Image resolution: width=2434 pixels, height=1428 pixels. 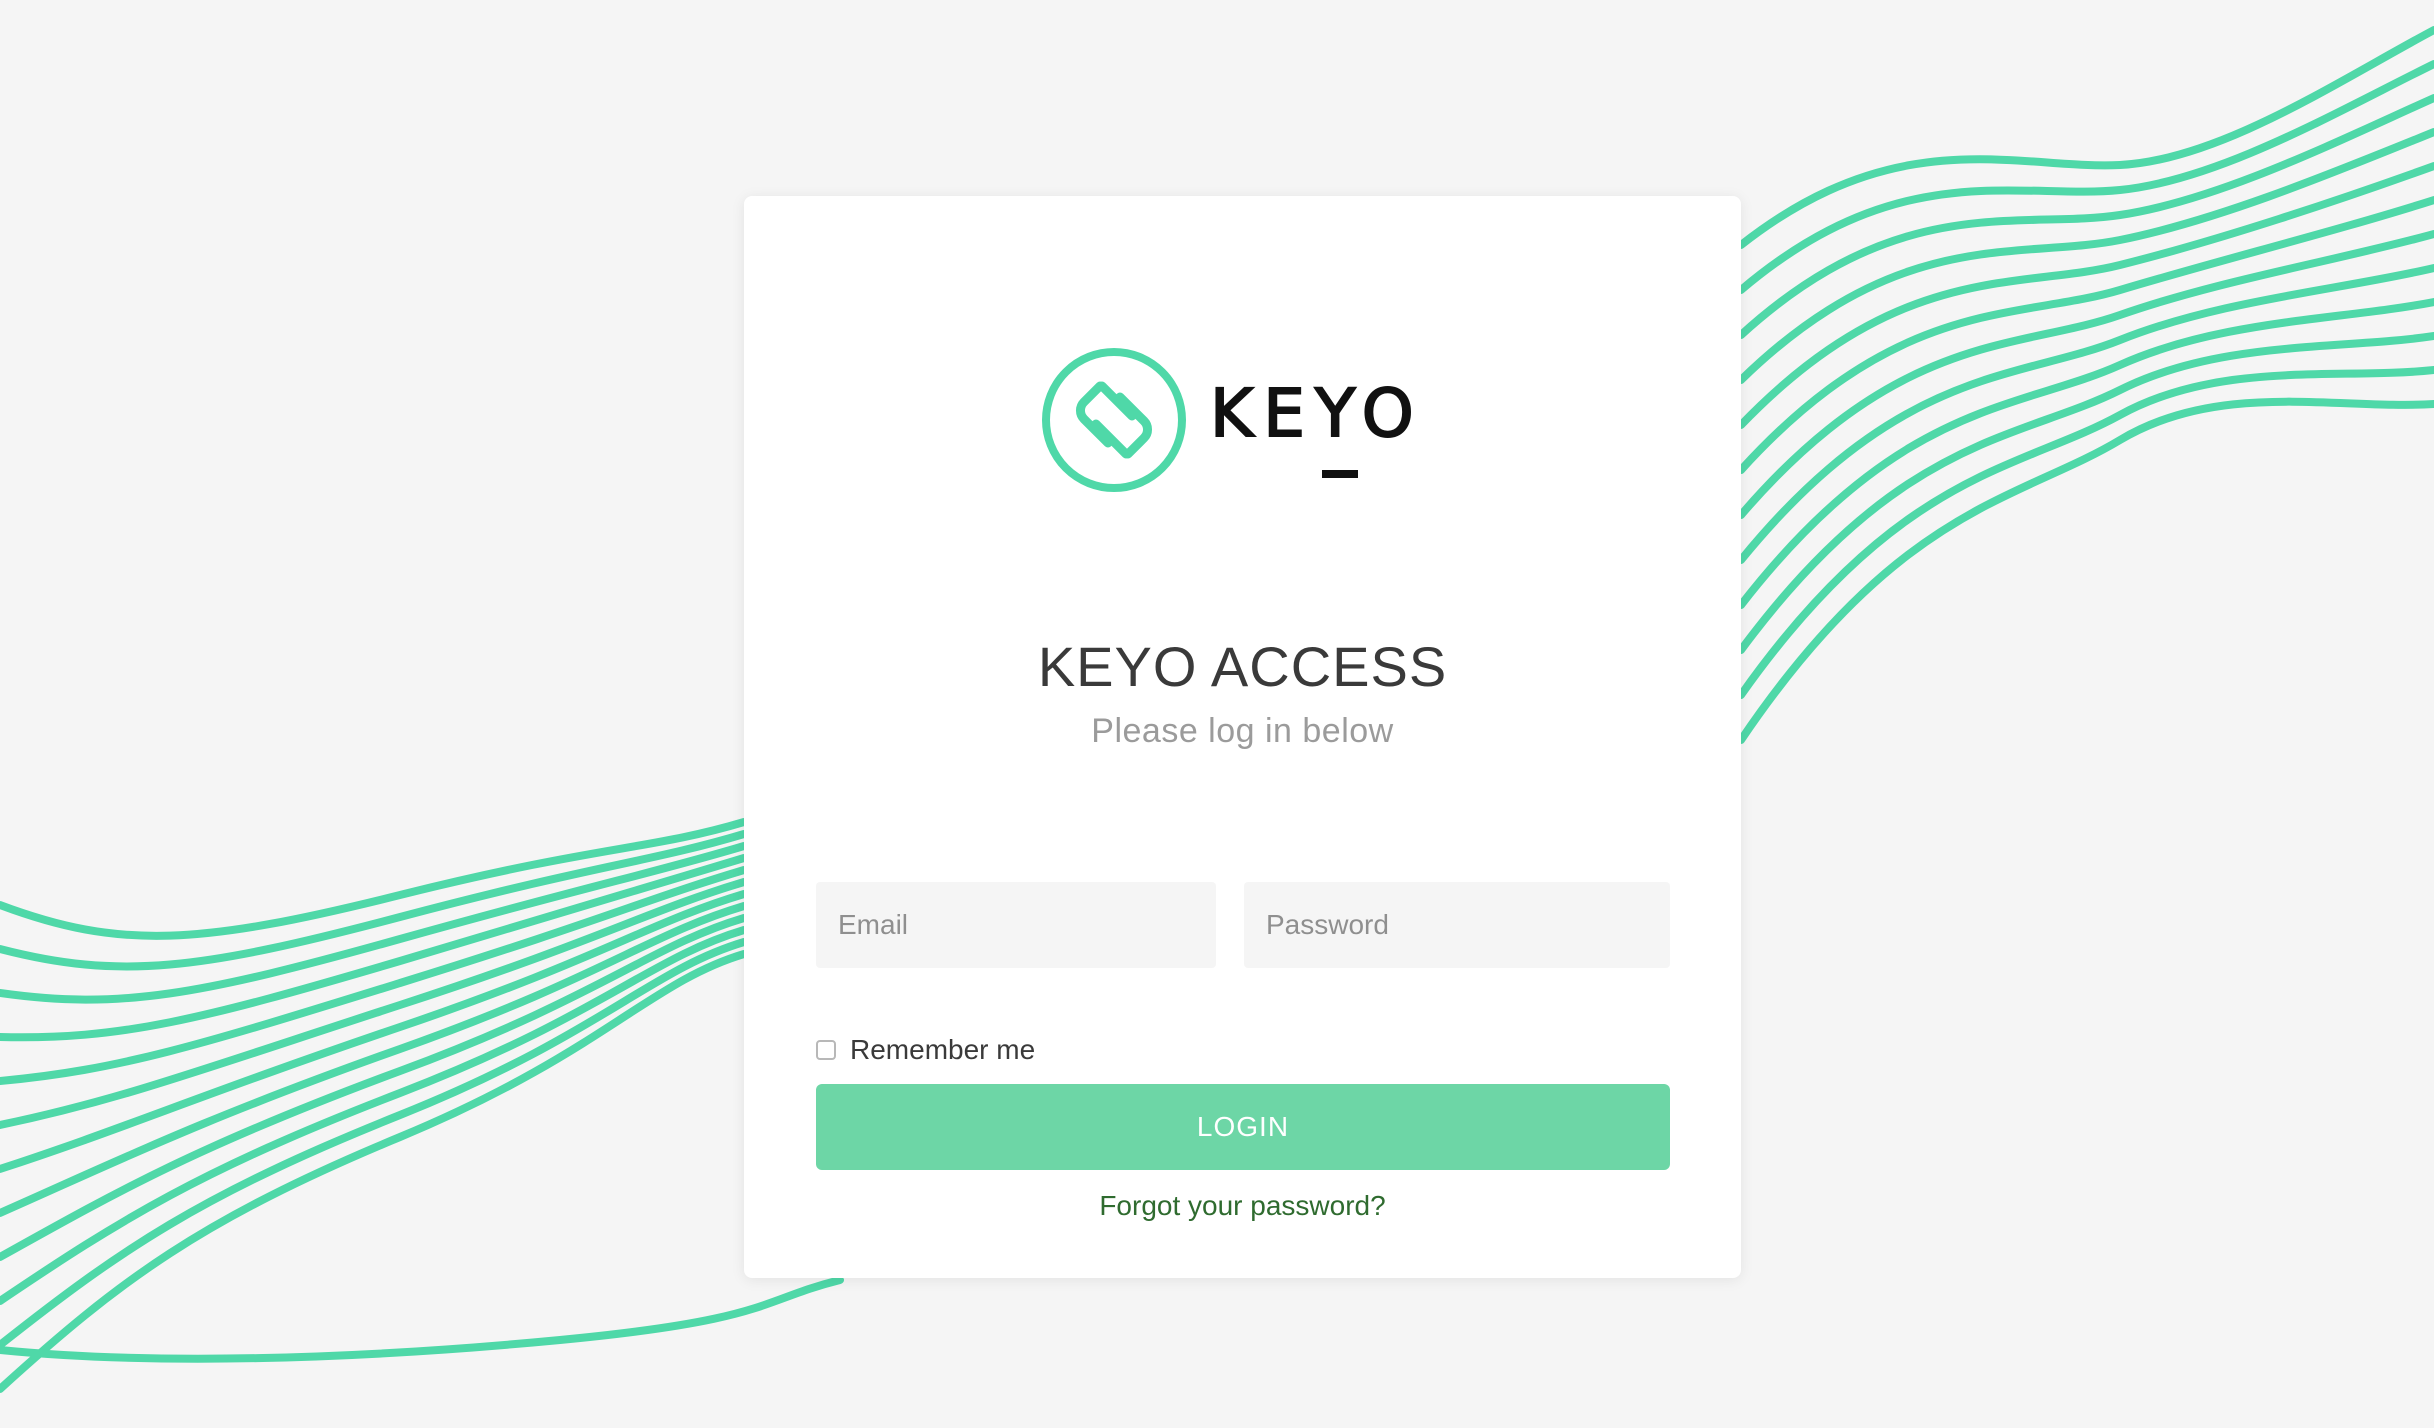 I want to click on forgot-password-link: Forgot your password?, so click(x=1242, y=1206).